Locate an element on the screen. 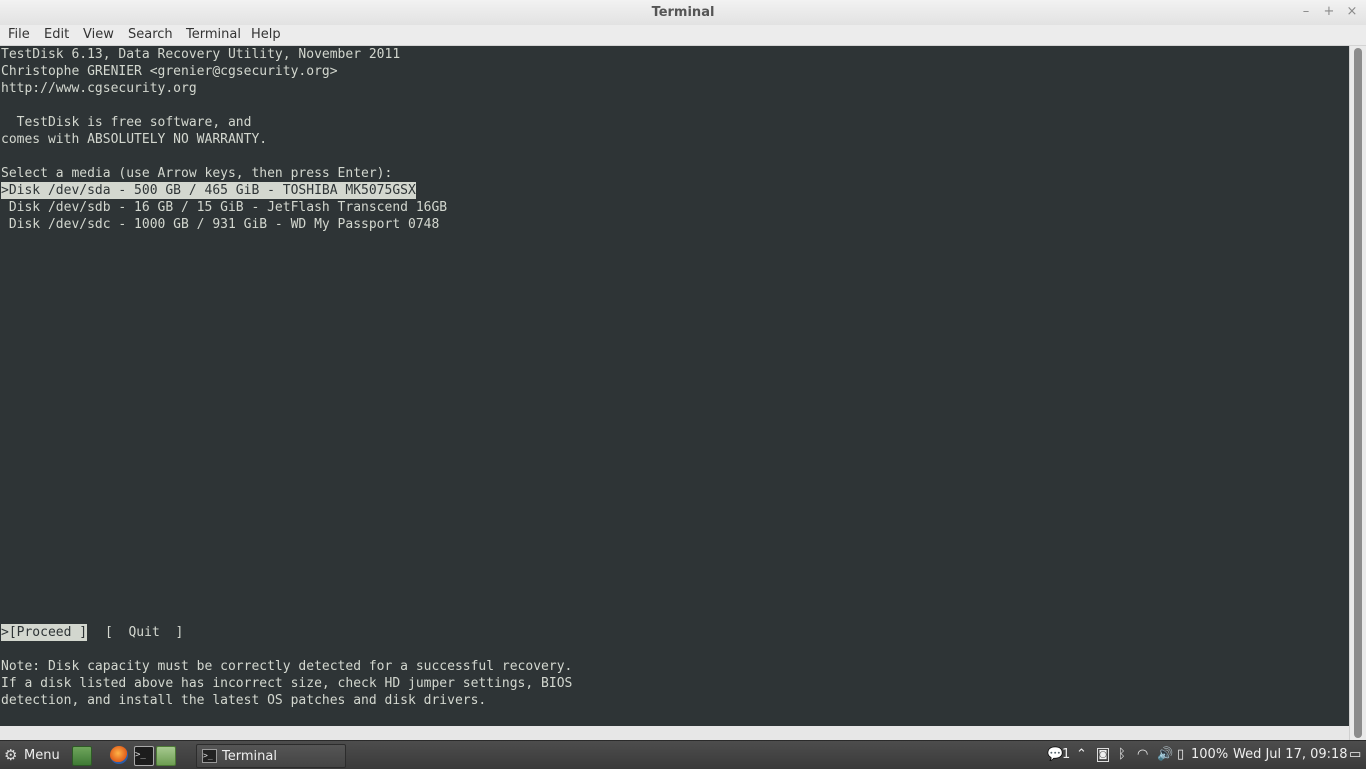  battery-icon: ▯ is located at coordinates (1180, 755).